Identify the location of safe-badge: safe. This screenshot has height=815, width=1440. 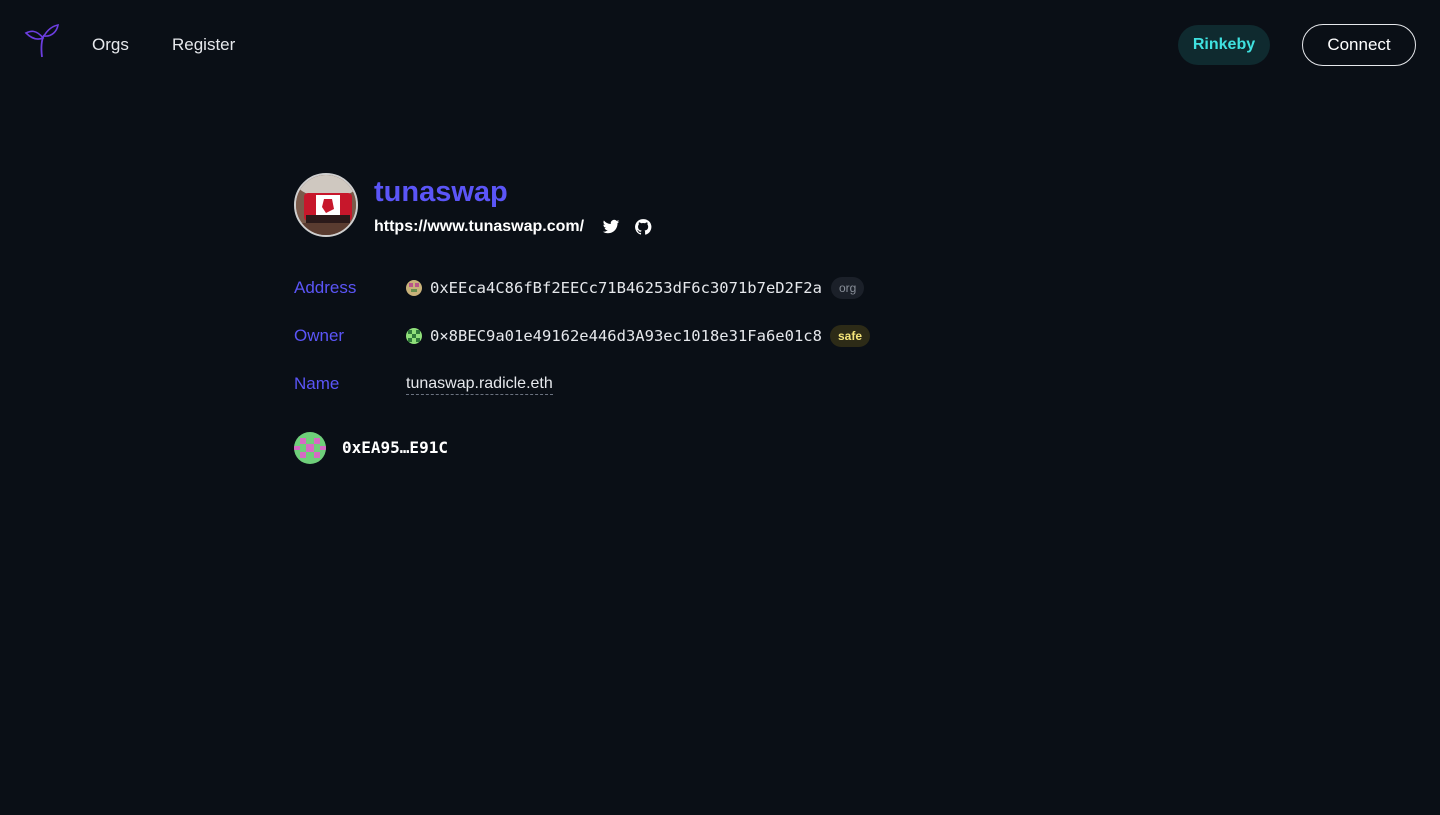
(850, 336).